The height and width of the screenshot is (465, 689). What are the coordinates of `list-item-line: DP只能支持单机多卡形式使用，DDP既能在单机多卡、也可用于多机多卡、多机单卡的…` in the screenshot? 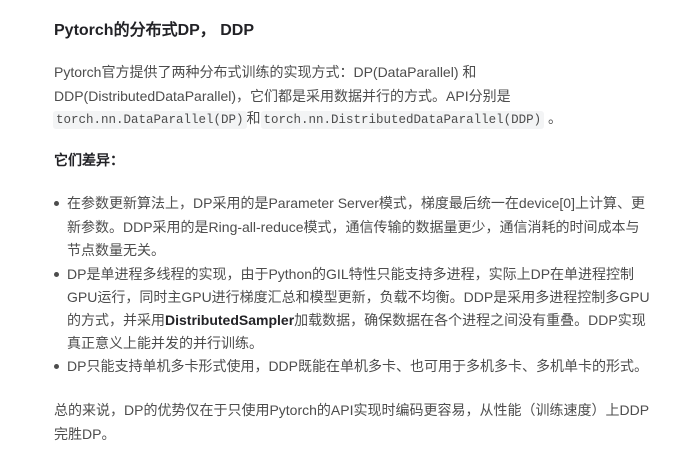 It's located at (358, 366).